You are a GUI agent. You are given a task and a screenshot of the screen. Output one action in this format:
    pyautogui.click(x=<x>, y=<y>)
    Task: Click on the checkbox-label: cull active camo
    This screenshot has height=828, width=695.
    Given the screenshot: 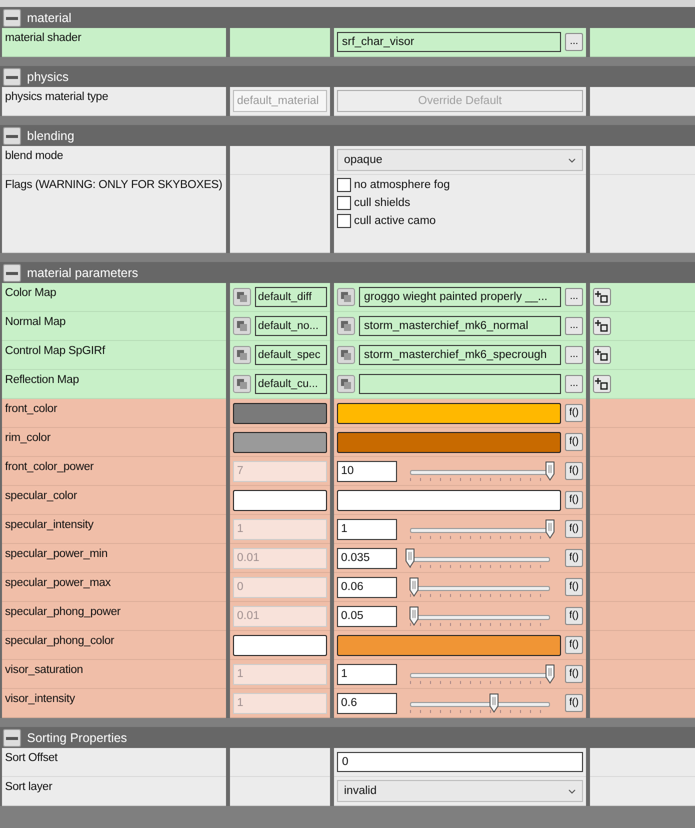 What is the action you would take?
    pyautogui.click(x=395, y=221)
    